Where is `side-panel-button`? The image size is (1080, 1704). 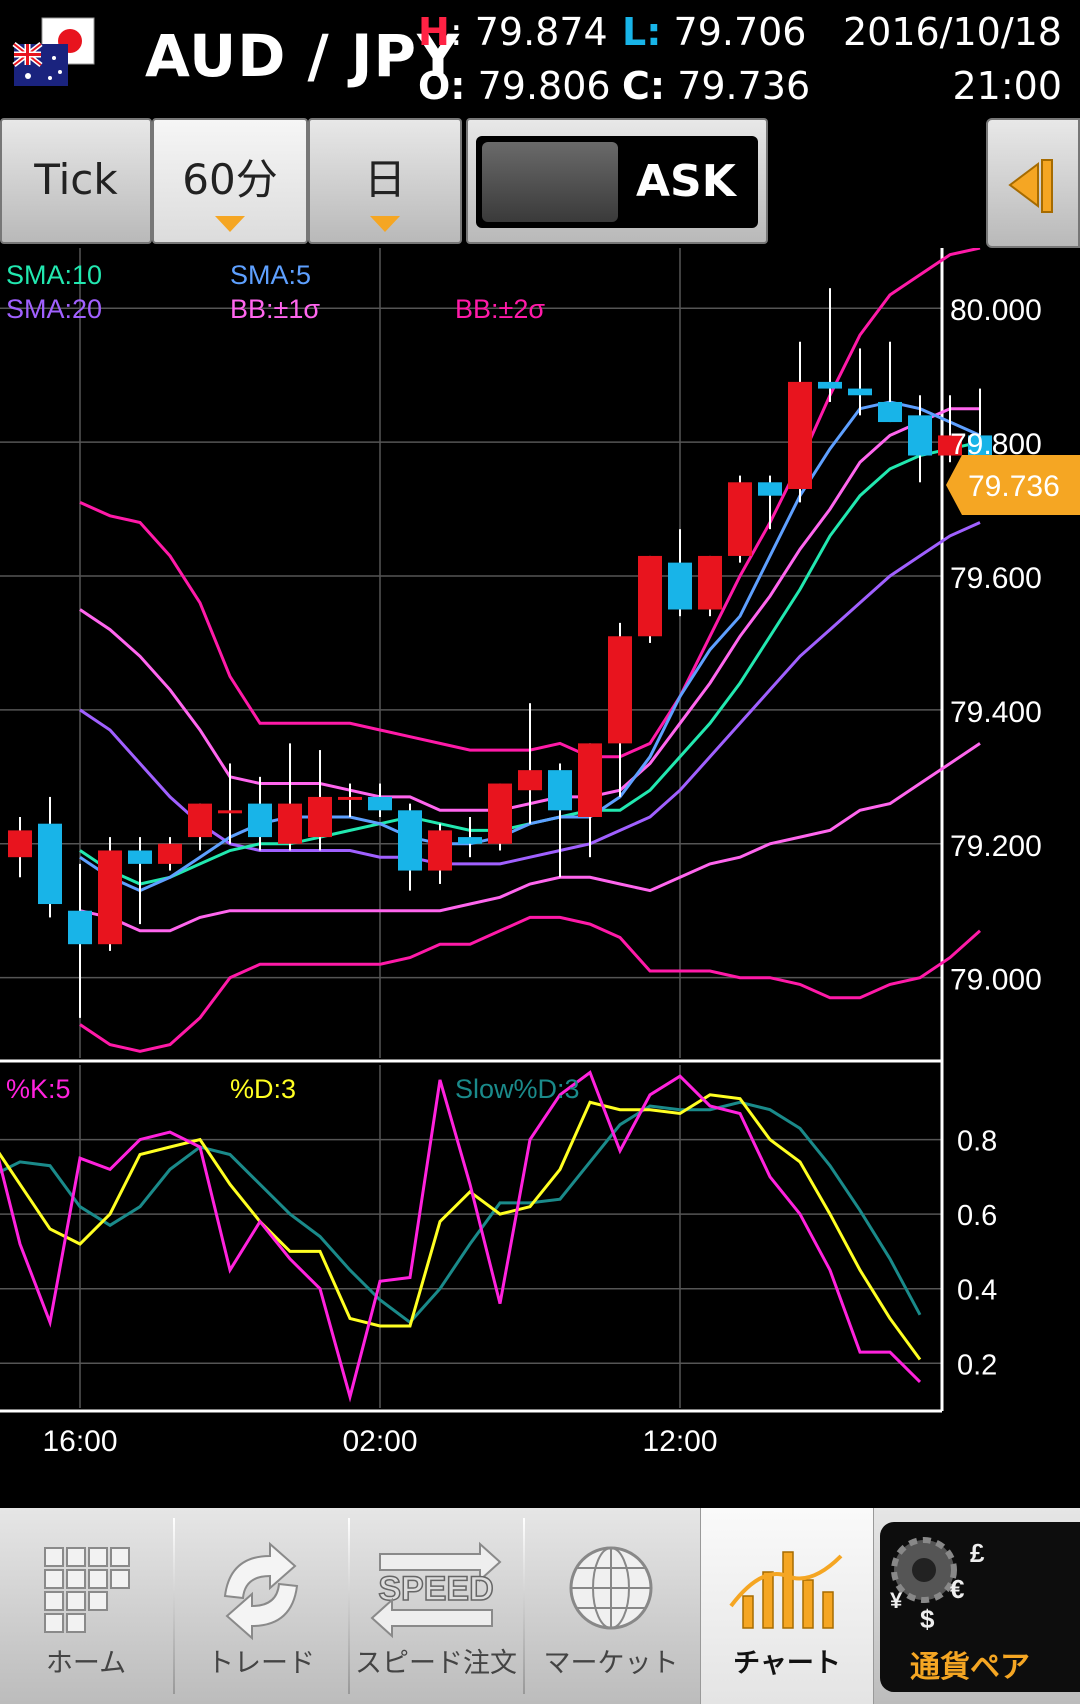 side-panel-button is located at coordinates (1033, 183).